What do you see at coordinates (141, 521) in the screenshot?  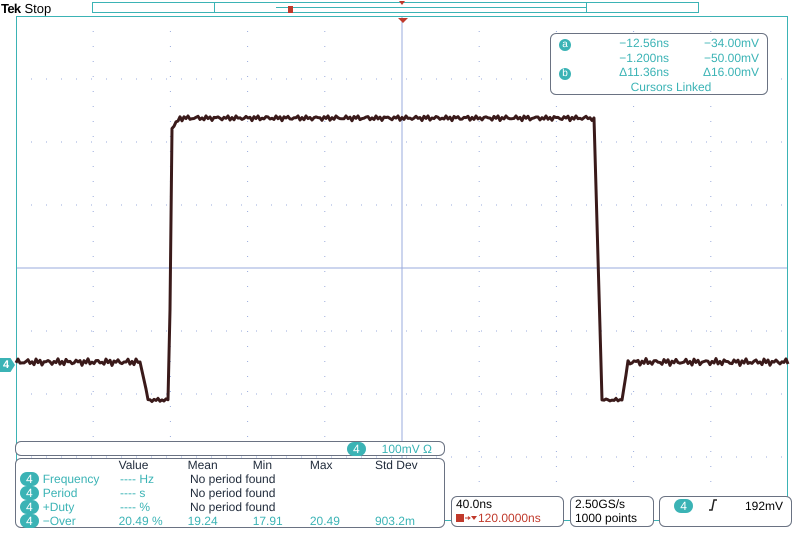 I see `measurement-value: 20.49 %` at bounding box center [141, 521].